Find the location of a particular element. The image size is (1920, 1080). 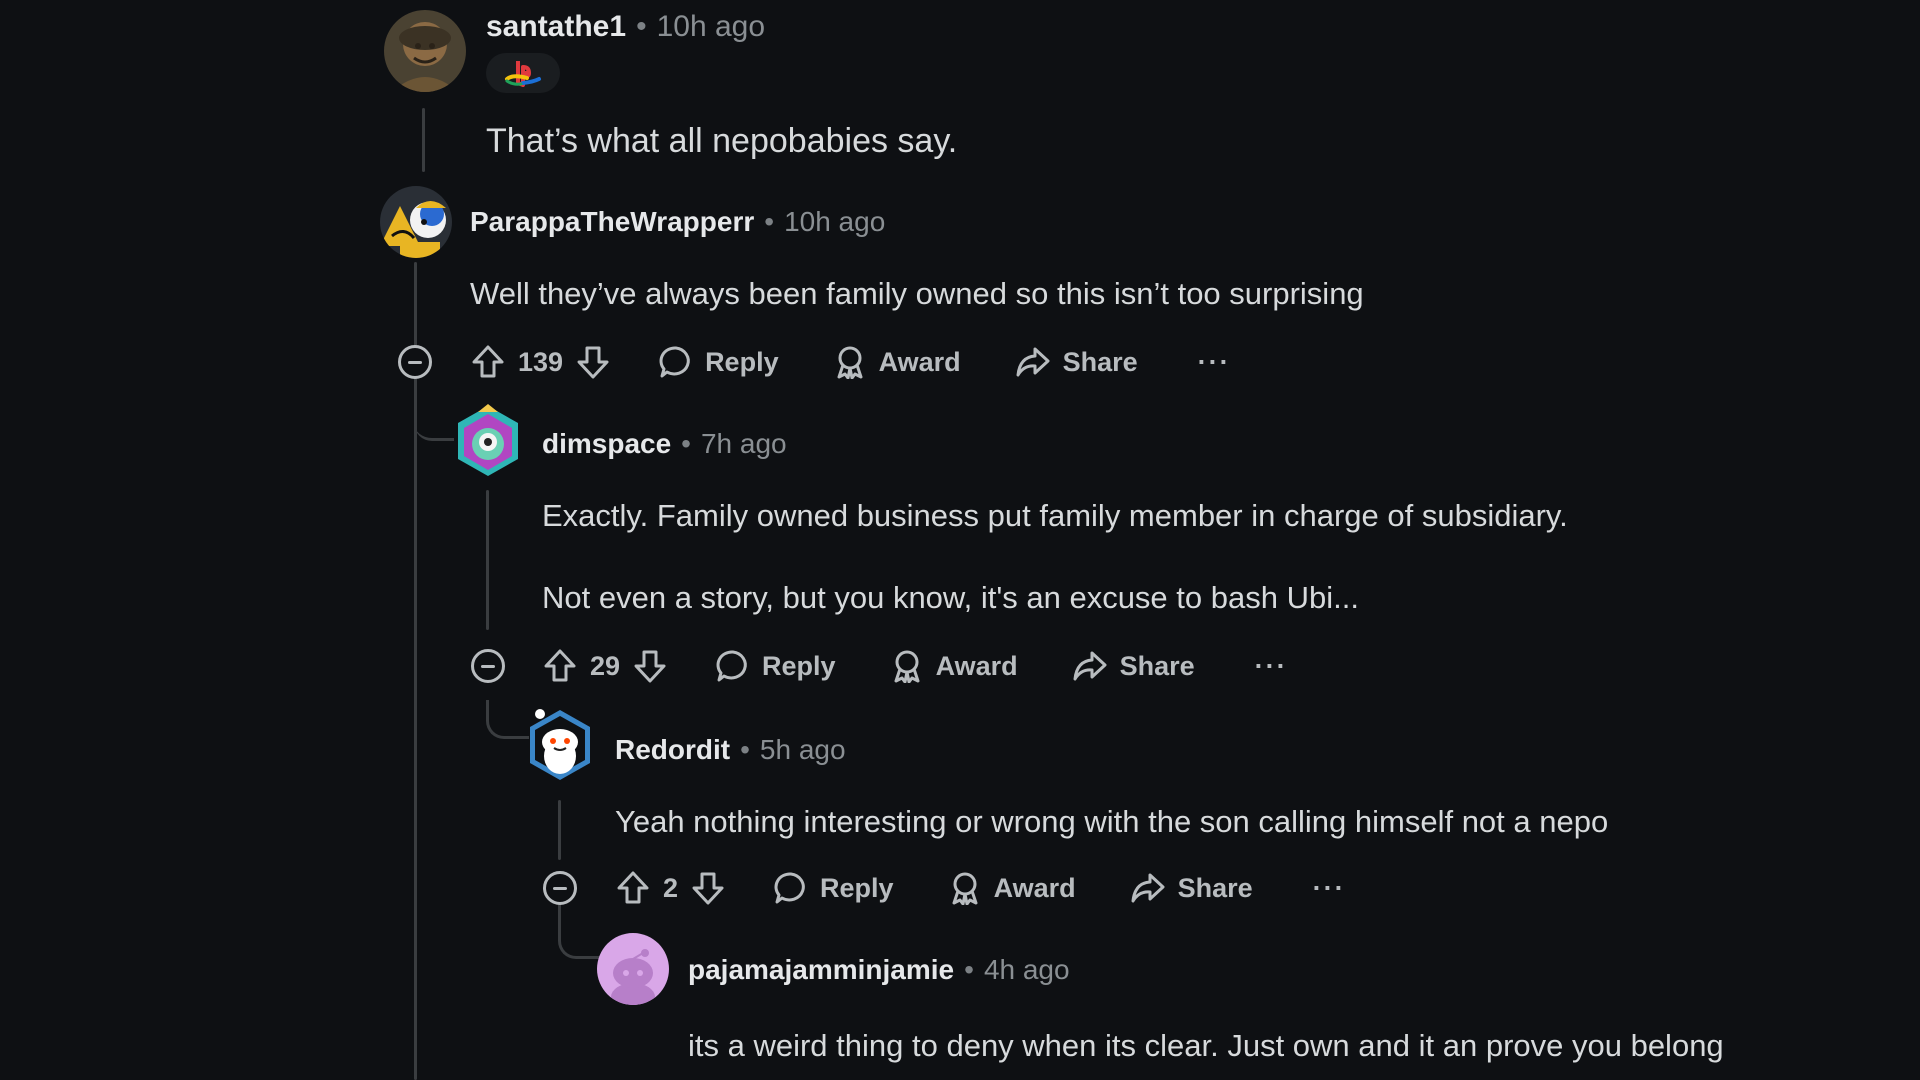

user-flair is located at coordinates (523, 73).